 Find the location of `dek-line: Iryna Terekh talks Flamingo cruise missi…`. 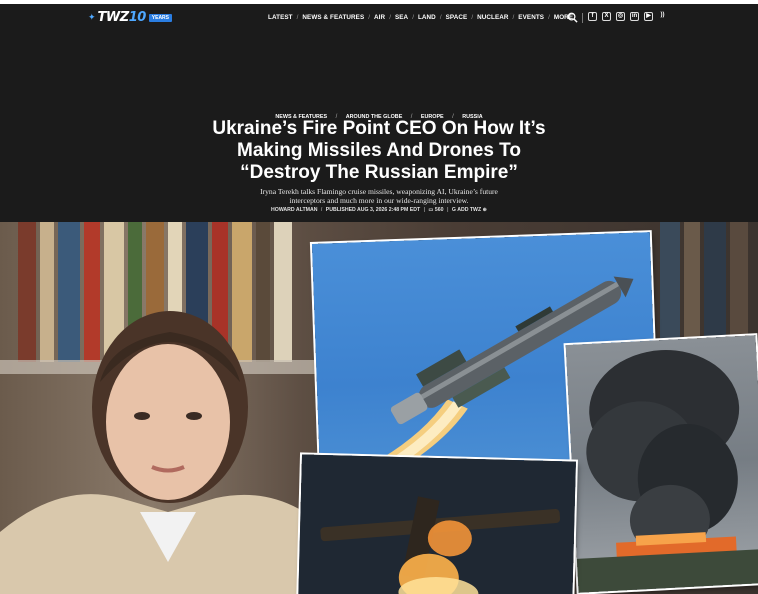

dek-line: Iryna Terekh talks Flamingo cruise missi… is located at coordinates (379, 191).